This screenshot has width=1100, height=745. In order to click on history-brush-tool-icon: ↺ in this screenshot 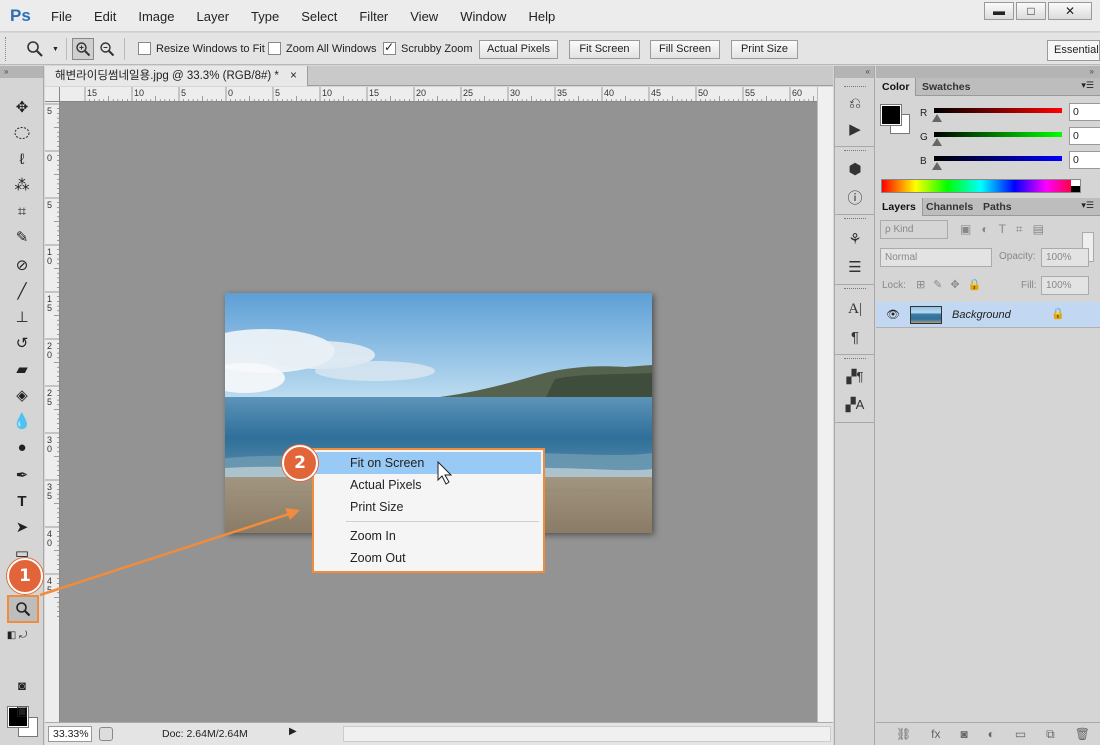, I will do `click(22, 343)`.